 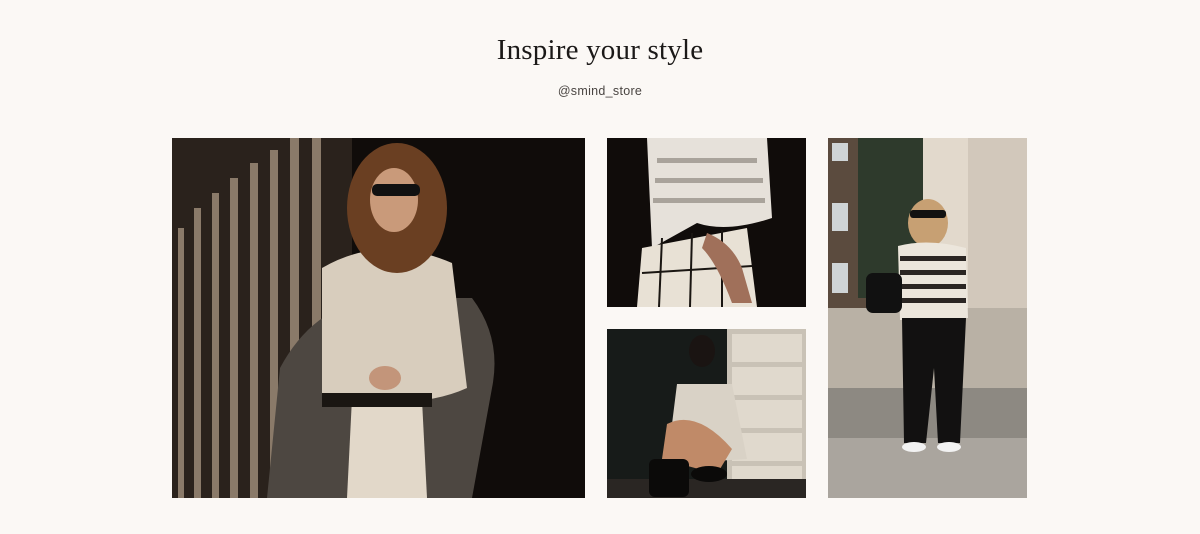 I want to click on section-title: Inspire your style, so click(x=600, y=50).